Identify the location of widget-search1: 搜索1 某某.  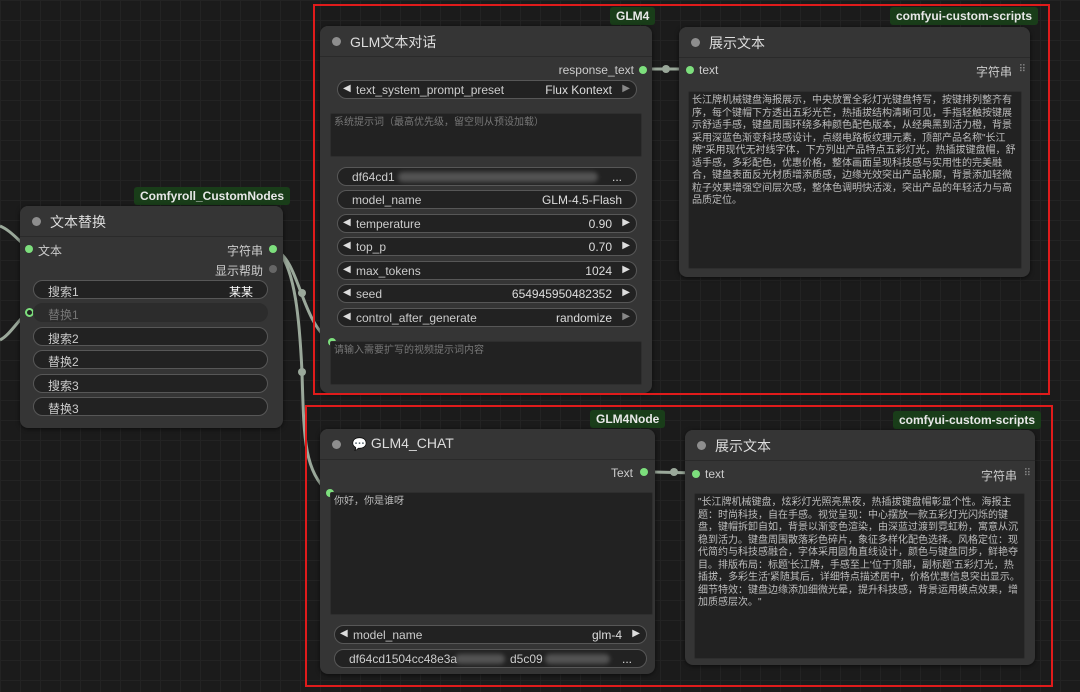
(150, 289).